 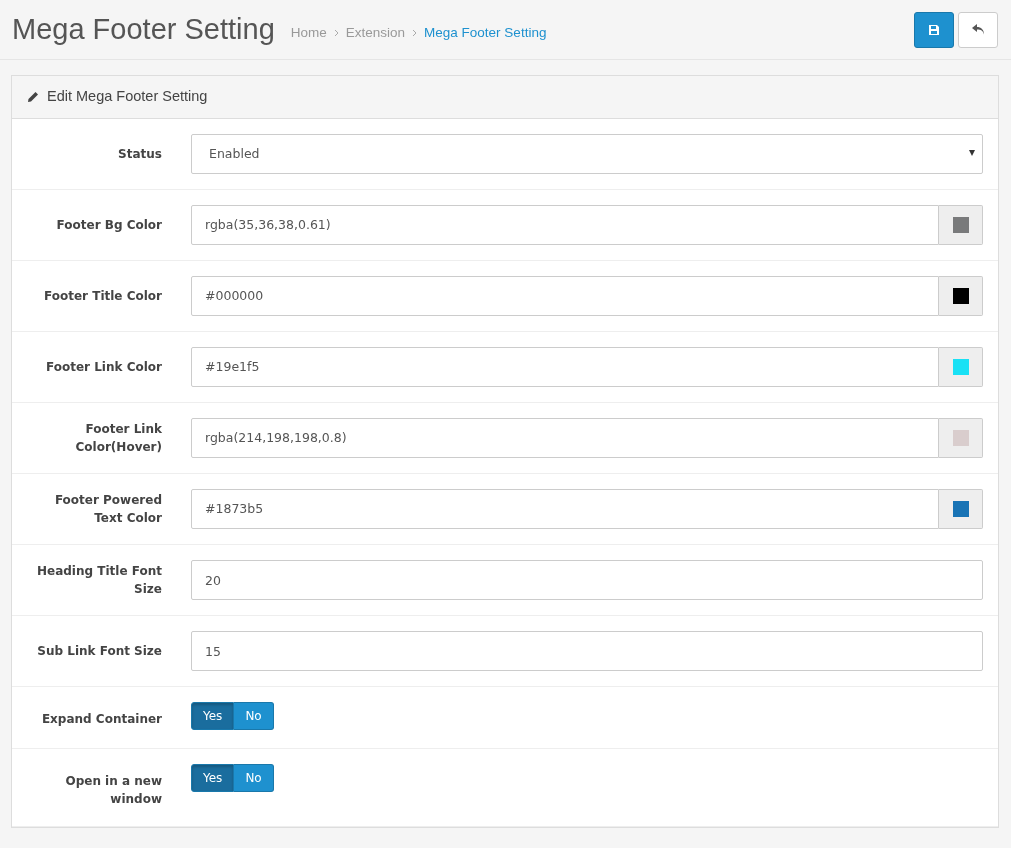 What do you see at coordinates (113, 790) in the screenshot?
I see `field-label: Open in a new window` at bounding box center [113, 790].